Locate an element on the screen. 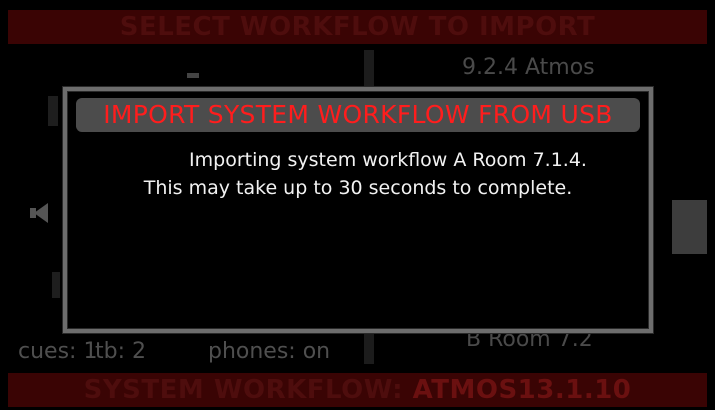 Image resolution: width=715 pixels, height=410 pixels. scrollbar-thumb is located at coordinates (689, 227).